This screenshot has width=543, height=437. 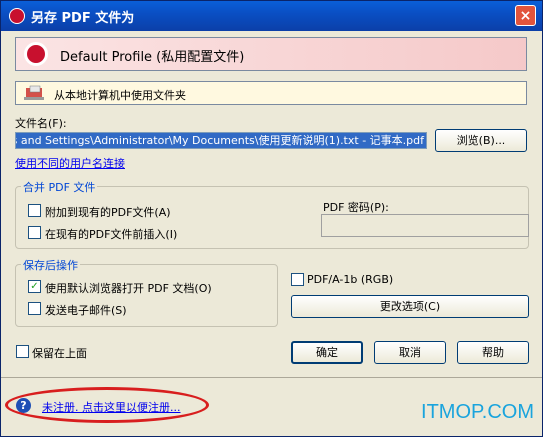 I want to click on watermark-text: ITMOP.COM, so click(x=477, y=412).